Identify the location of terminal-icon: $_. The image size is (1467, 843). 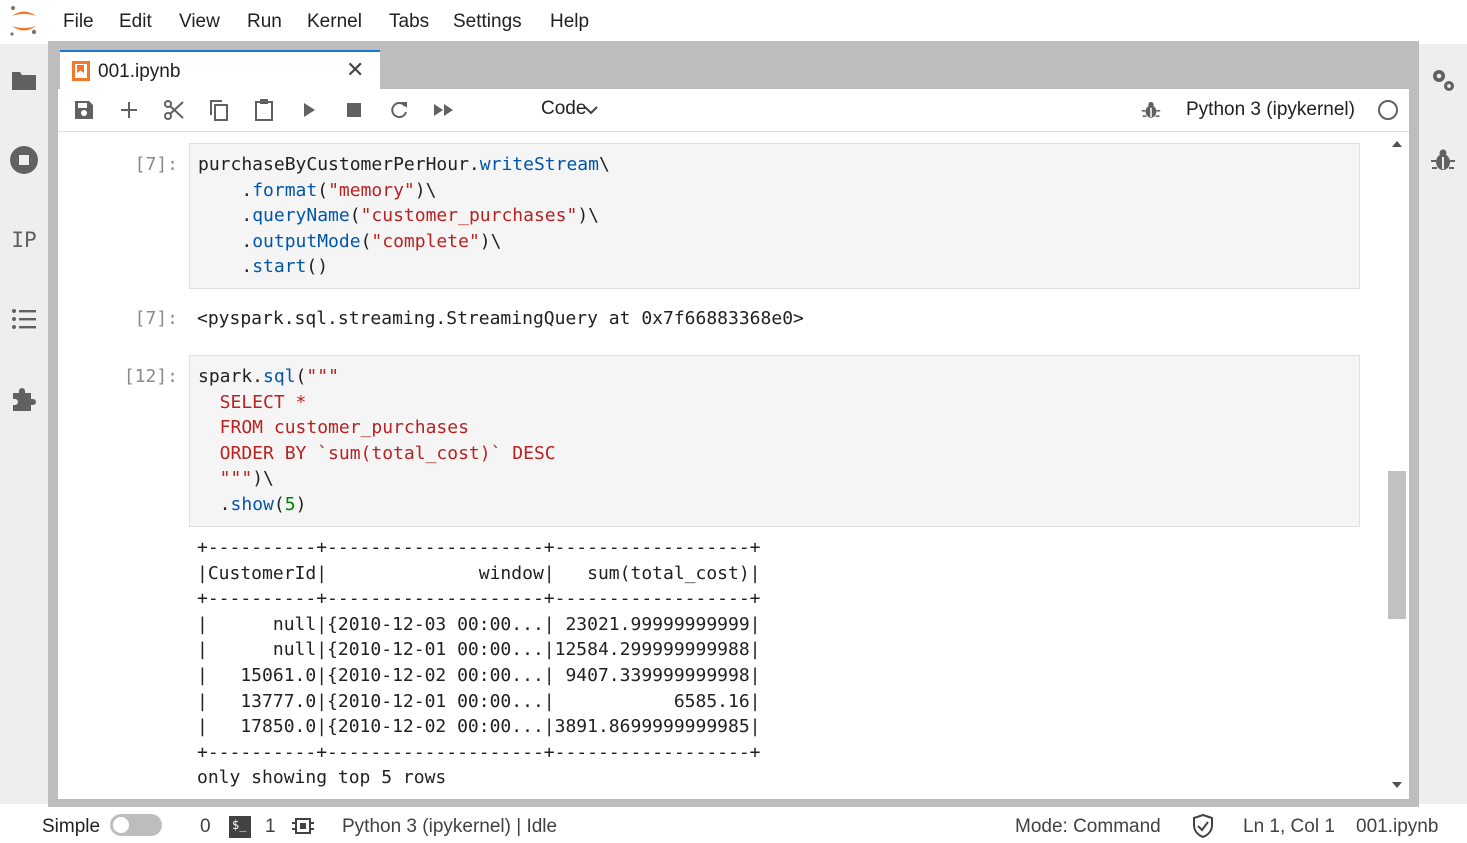
(240, 827).